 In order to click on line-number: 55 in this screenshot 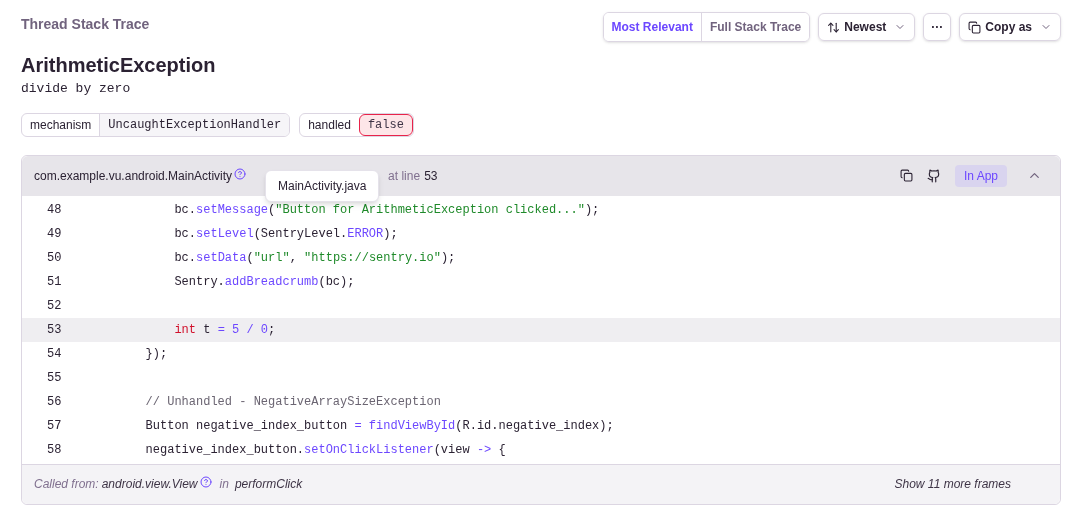, I will do `click(54, 378)`.